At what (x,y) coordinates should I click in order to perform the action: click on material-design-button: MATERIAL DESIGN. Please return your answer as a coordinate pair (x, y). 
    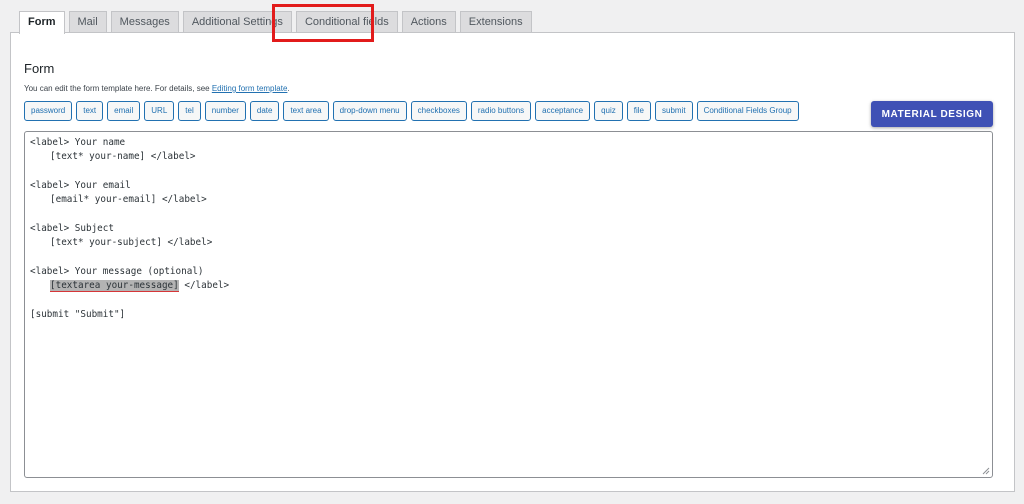
    Looking at the image, I should click on (932, 114).